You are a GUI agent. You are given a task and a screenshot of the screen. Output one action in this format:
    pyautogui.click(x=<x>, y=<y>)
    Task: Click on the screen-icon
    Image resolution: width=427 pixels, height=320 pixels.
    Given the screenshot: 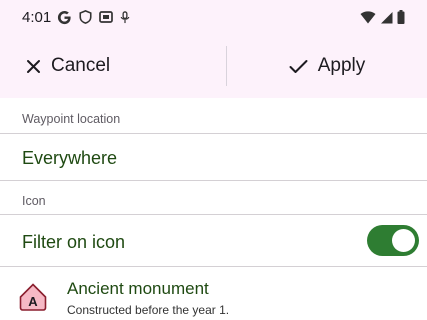 What is the action you would take?
    pyautogui.click(x=106, y=17)
    